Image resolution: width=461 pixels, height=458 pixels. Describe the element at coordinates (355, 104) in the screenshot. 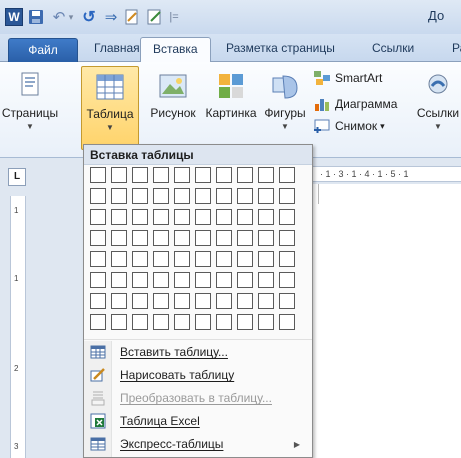

I see `chart-button: Диаграмма` at that location.